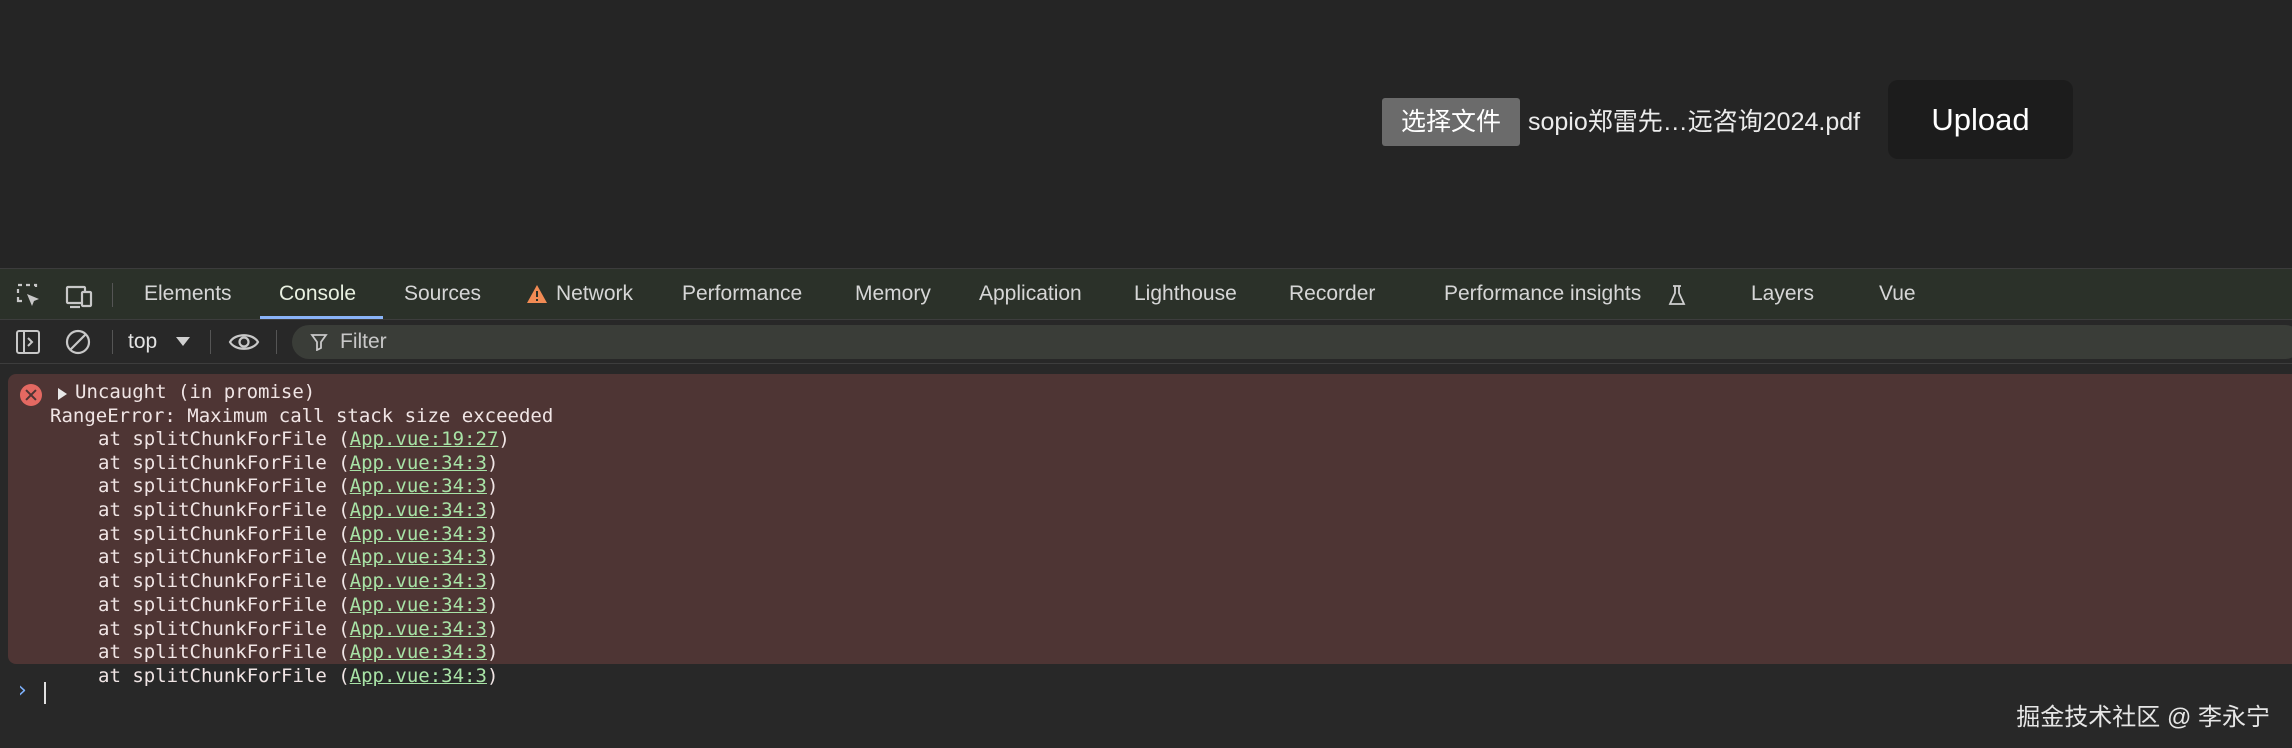  Describe the element at coordinates (28, 342) in the screenshot. I see `sidebar-toggle-icon` at that location.